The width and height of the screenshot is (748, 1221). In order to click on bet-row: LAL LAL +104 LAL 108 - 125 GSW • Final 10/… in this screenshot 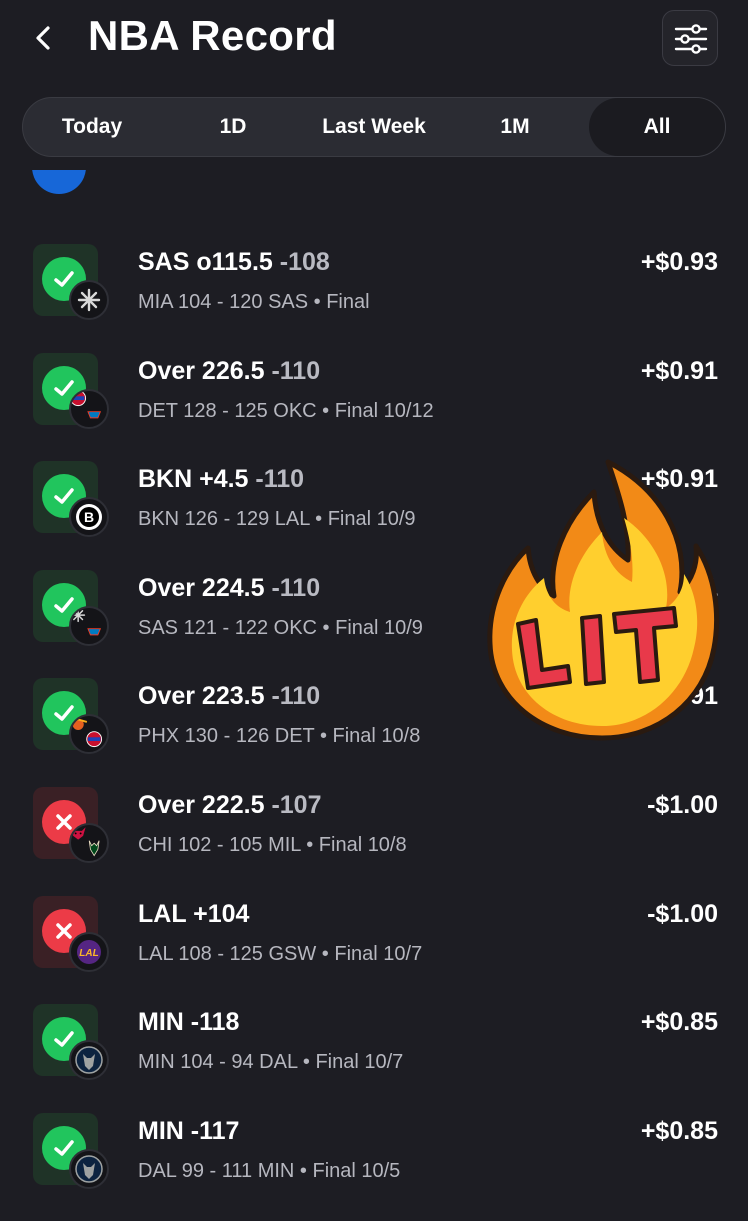, I will do `click(374, 949)`.